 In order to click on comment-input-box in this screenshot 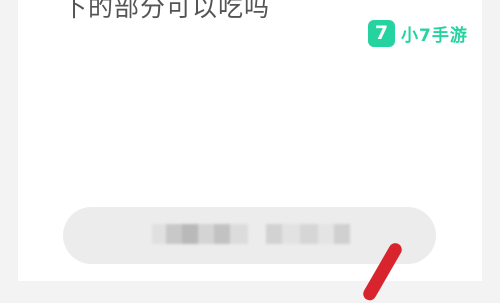, I will do `click(249, 235)`.